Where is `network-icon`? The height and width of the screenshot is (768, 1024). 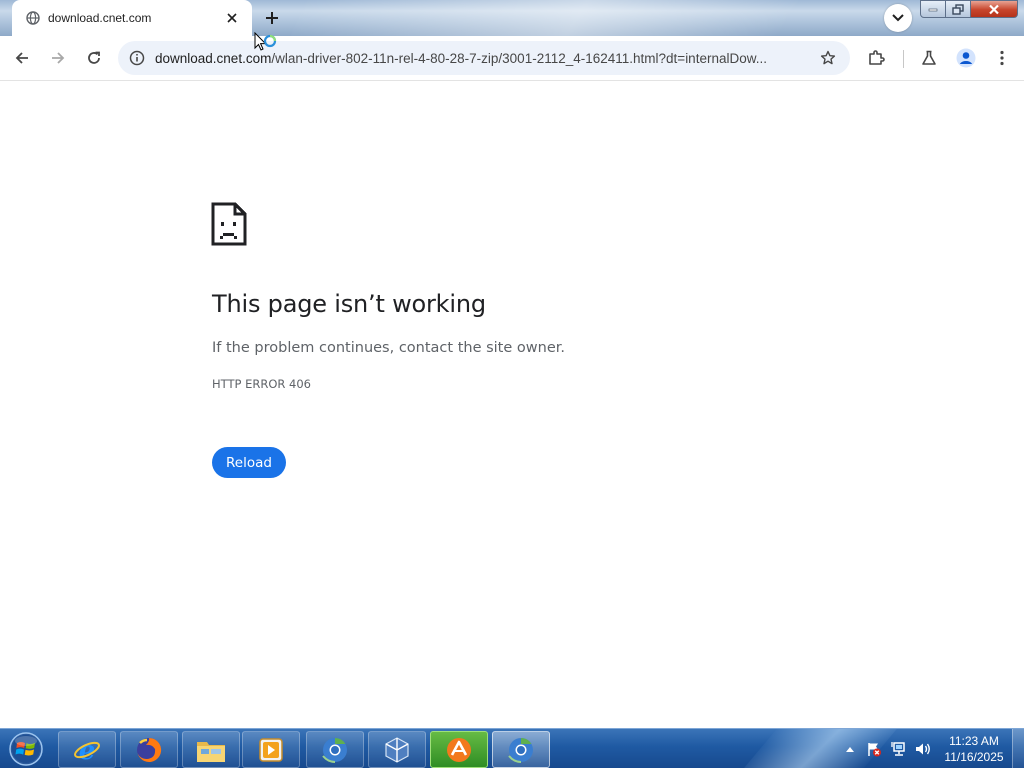
network-icon is located at coordinates (899, 748).